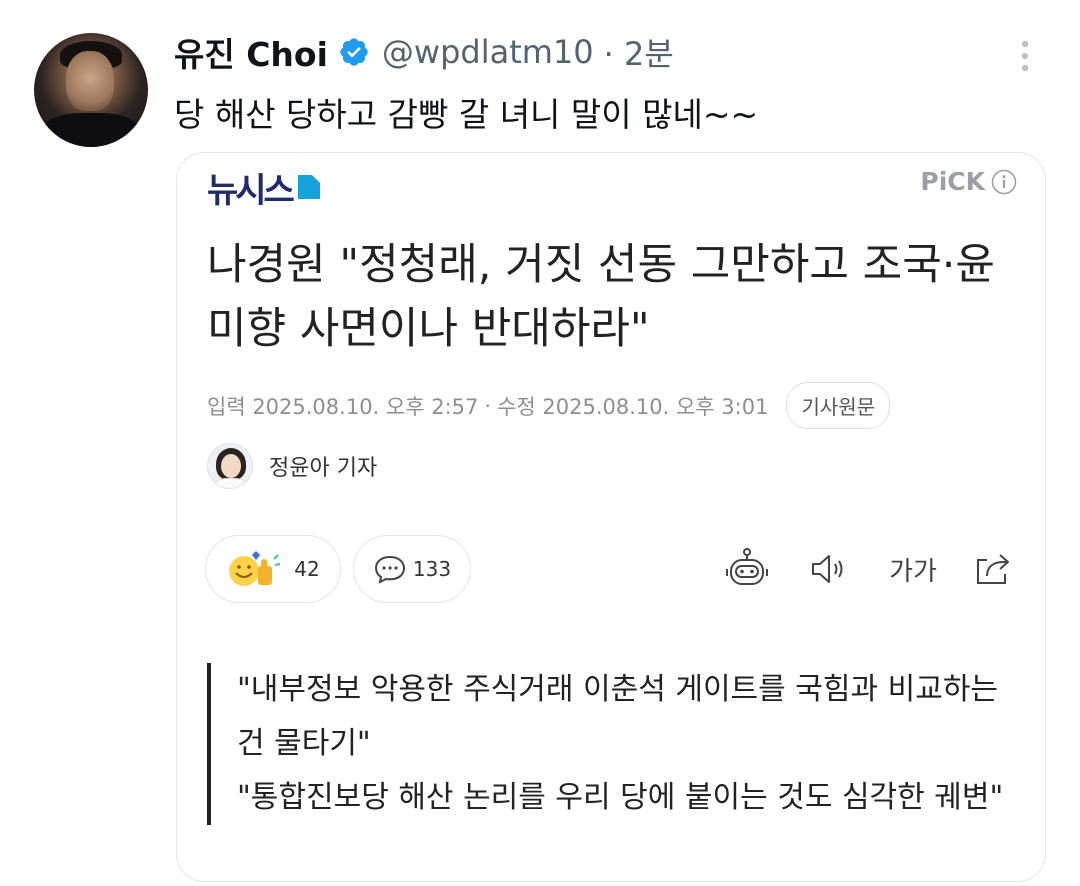  I want to click on source-logo: 뉴시스, so click(263, 188).